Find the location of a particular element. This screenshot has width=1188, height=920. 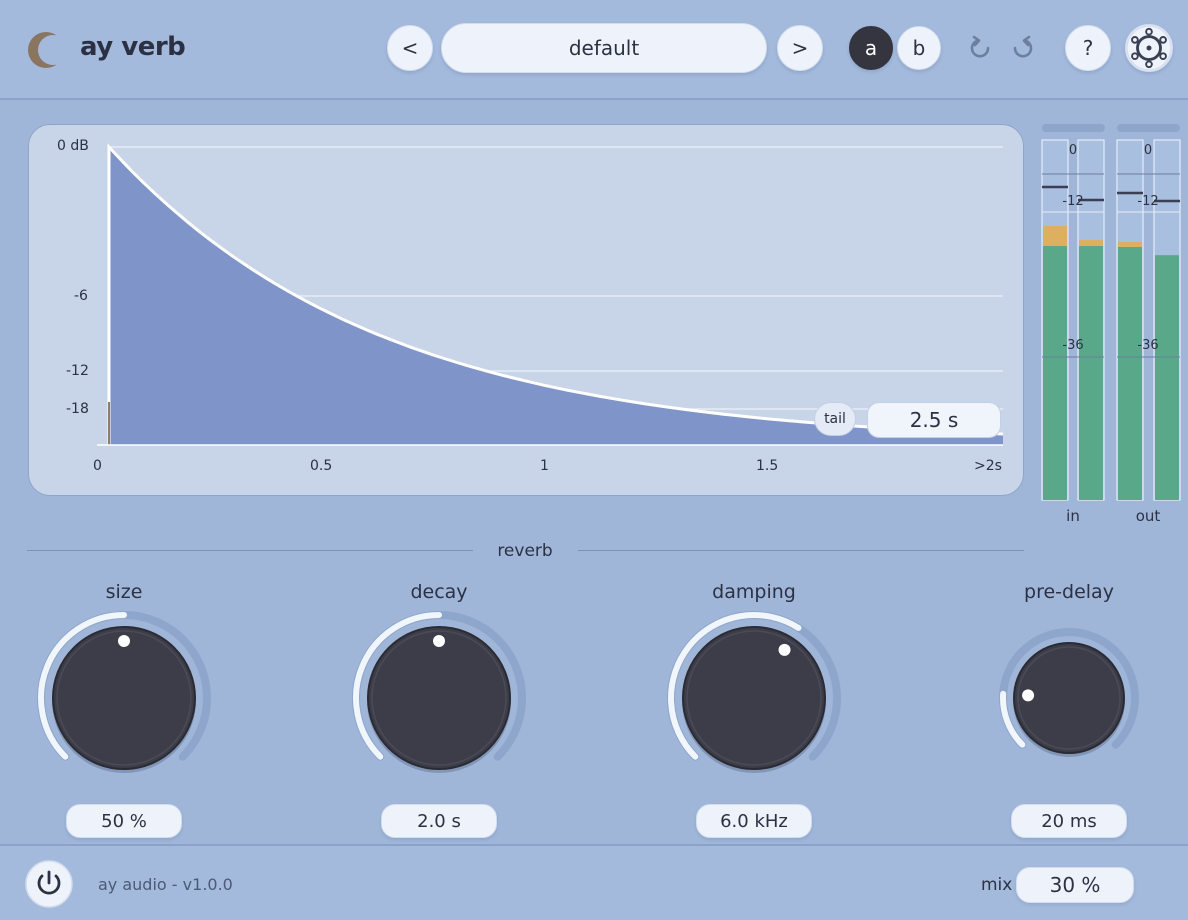

tail-value-field: 2.5 s is located at coordinates (934, 420).